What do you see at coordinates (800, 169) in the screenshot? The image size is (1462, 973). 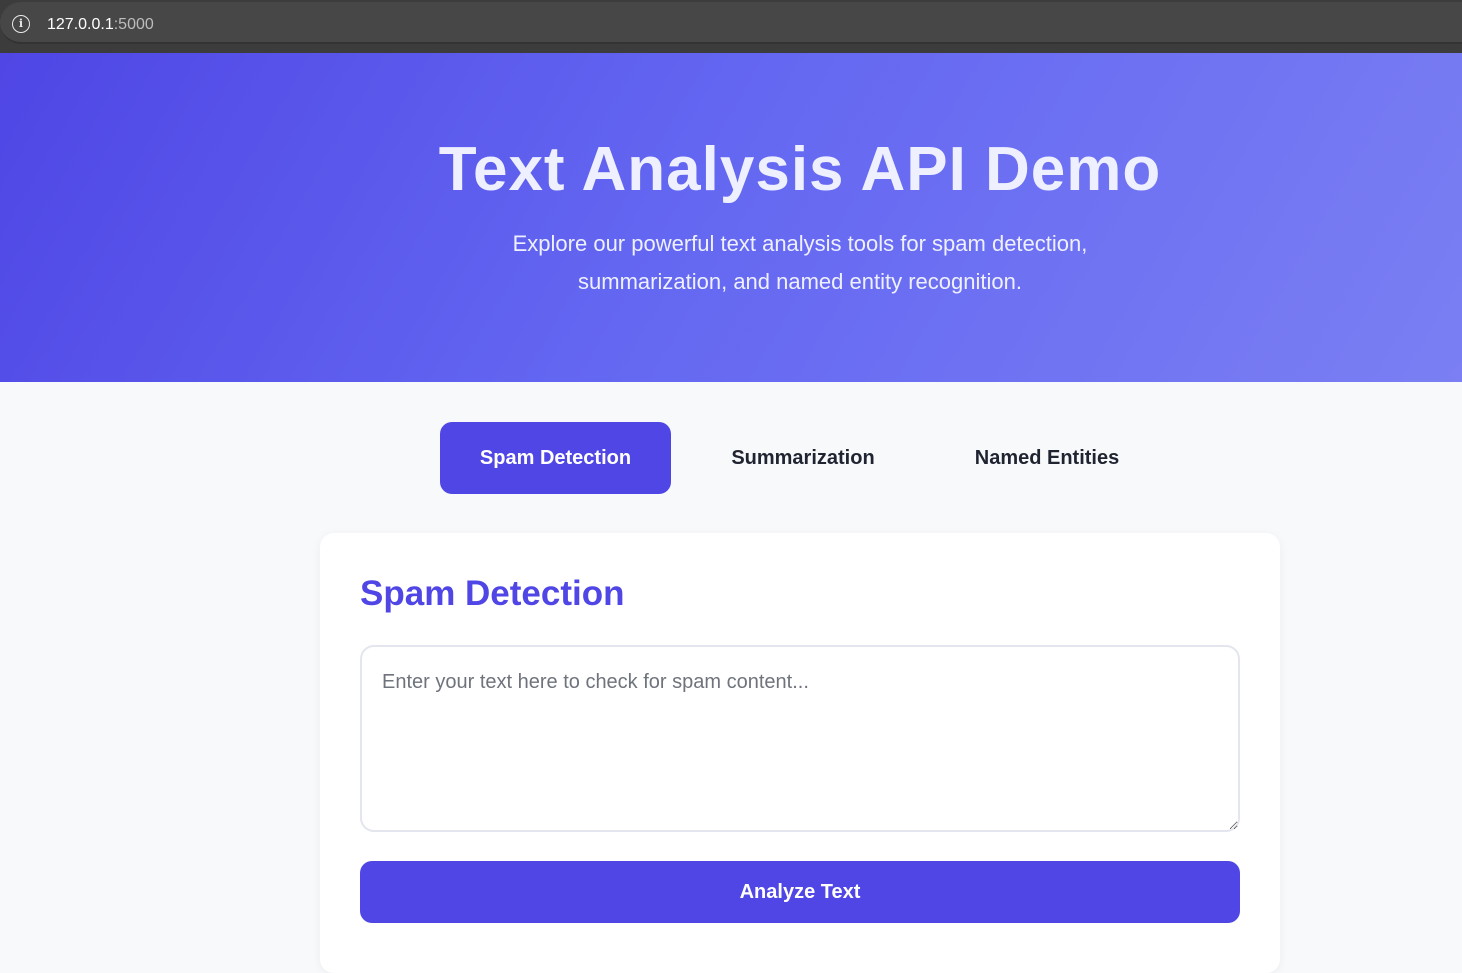 I see `page-title: Text Analysis API Demo` at bounding box center [800, 169].